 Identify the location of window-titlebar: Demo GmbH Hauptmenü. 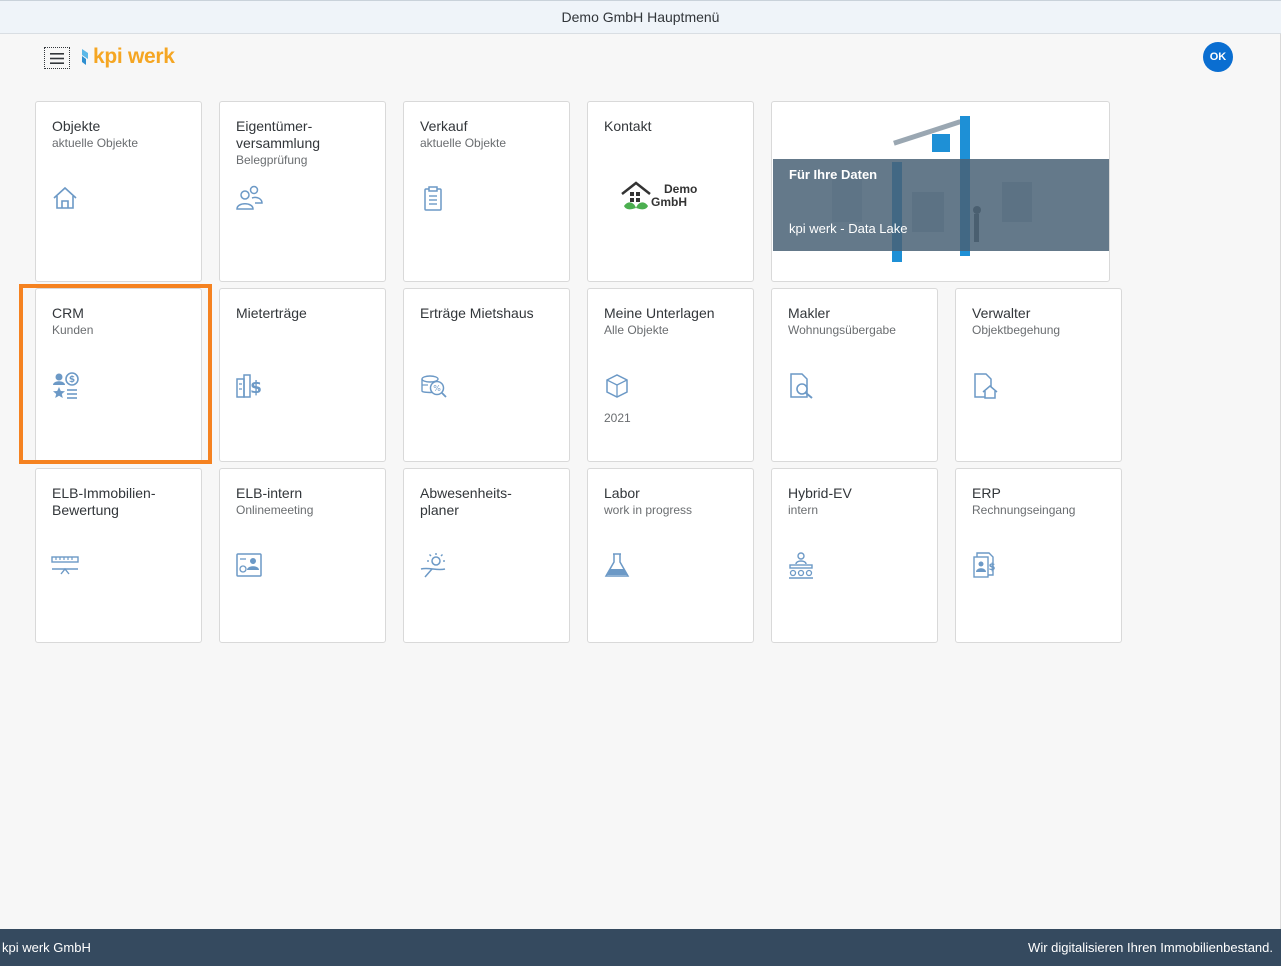
(640, 17).